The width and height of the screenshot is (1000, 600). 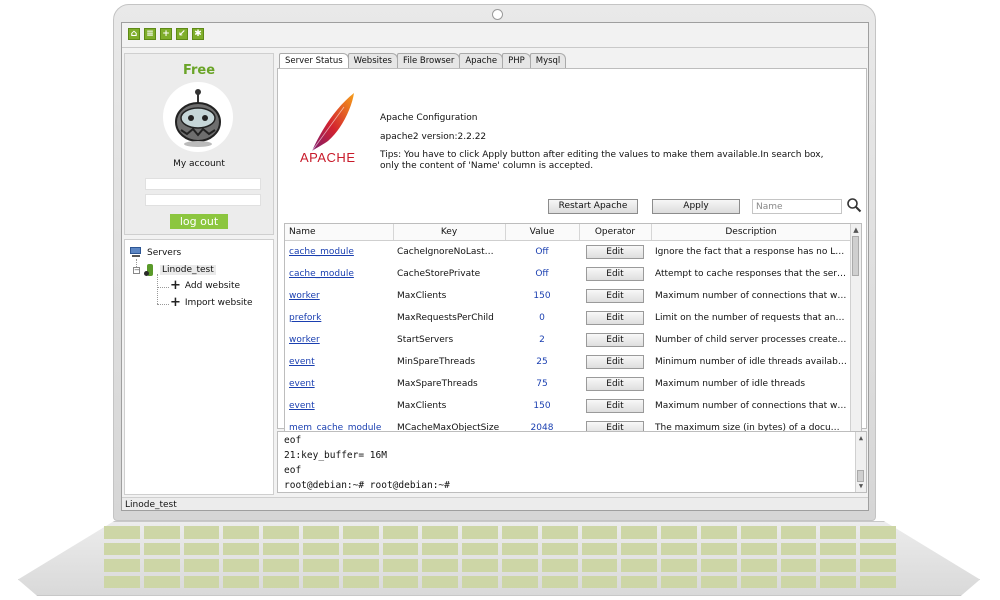 I want to click on row-name: prefork, so click(x=339, y=318).